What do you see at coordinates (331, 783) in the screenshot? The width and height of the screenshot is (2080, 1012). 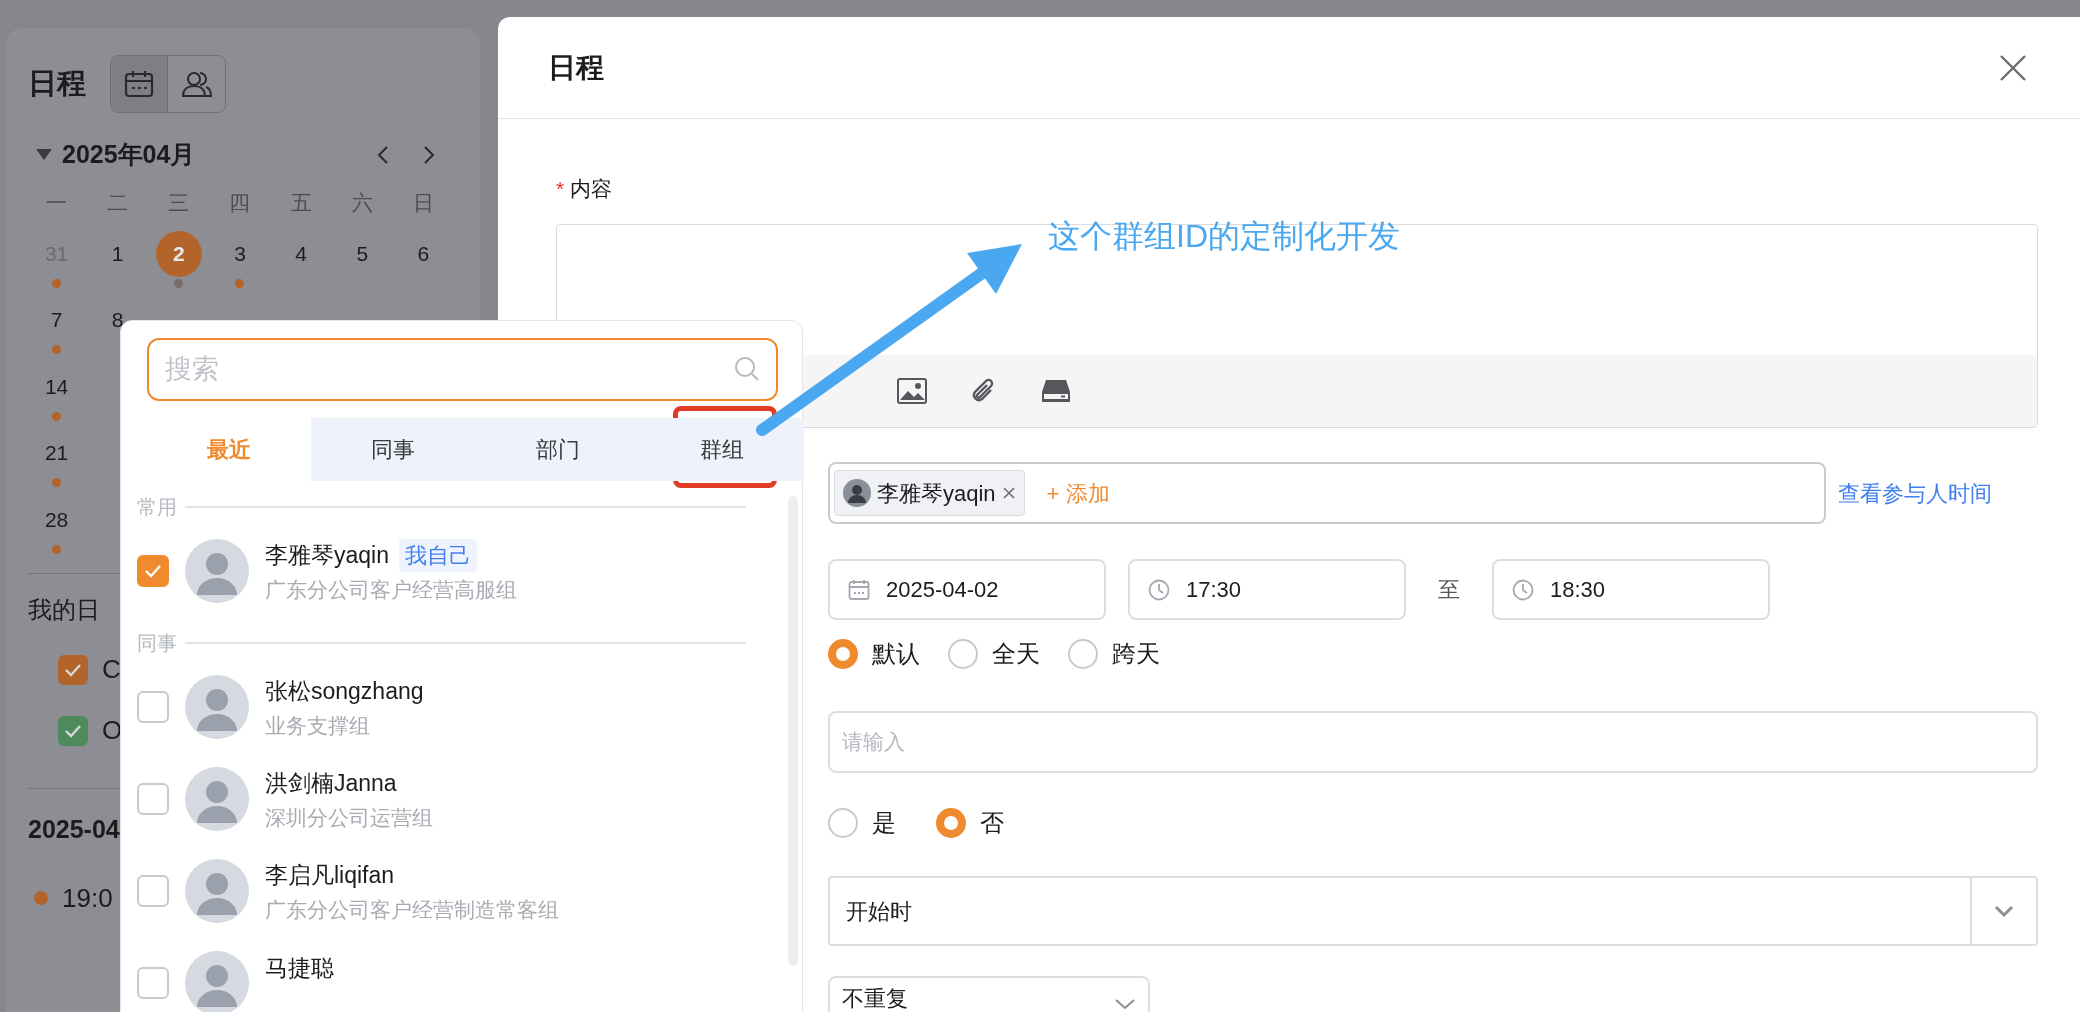 I see `person-name: 洪剑楠Janna` at bounding box center [331, 783].